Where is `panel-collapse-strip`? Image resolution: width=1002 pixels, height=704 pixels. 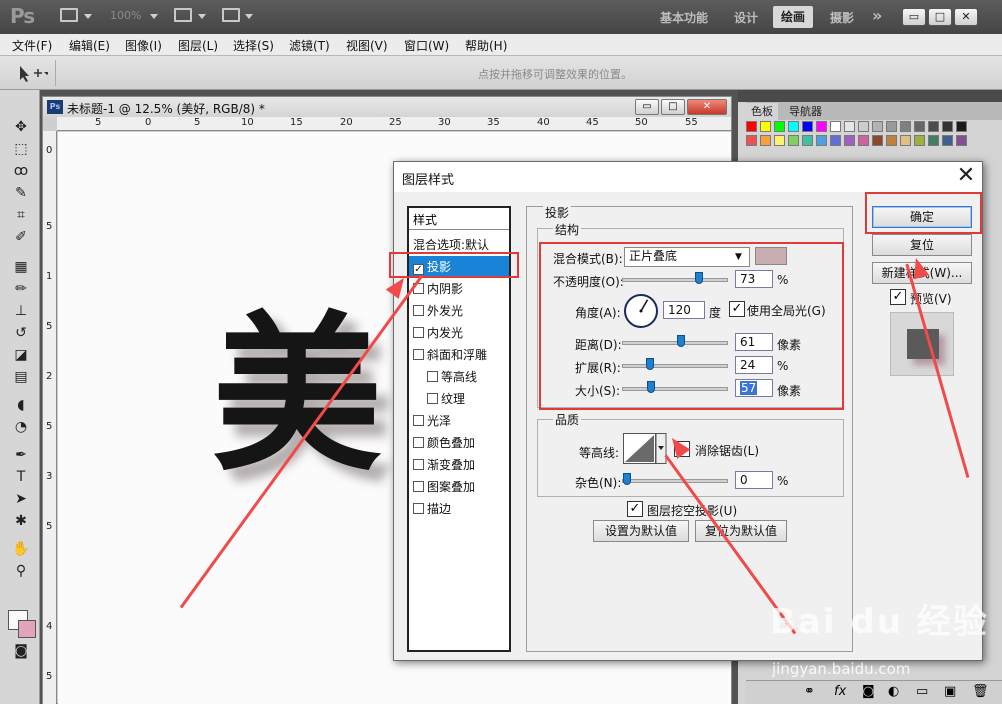
panel-collapse-strip is located at coordinates (870, 96).